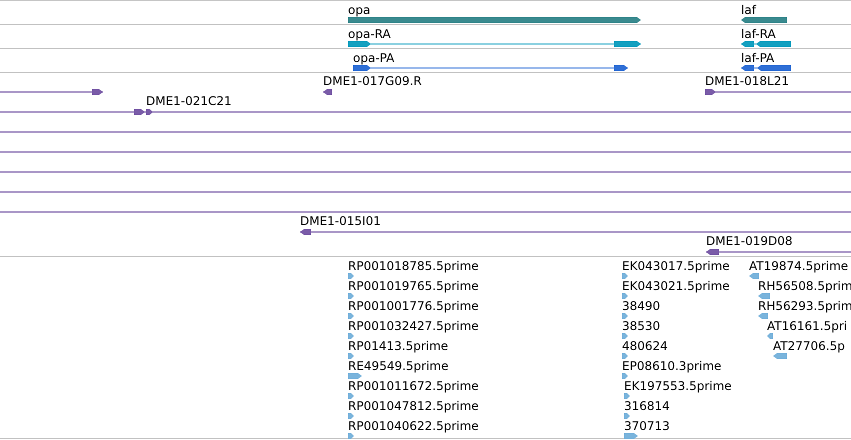 The width and height of the screenshot is (851, 440). Describe the element at coordinates (413, 266) in the screenshot. I see `feature-label: RP001018785.5prime` at that location.